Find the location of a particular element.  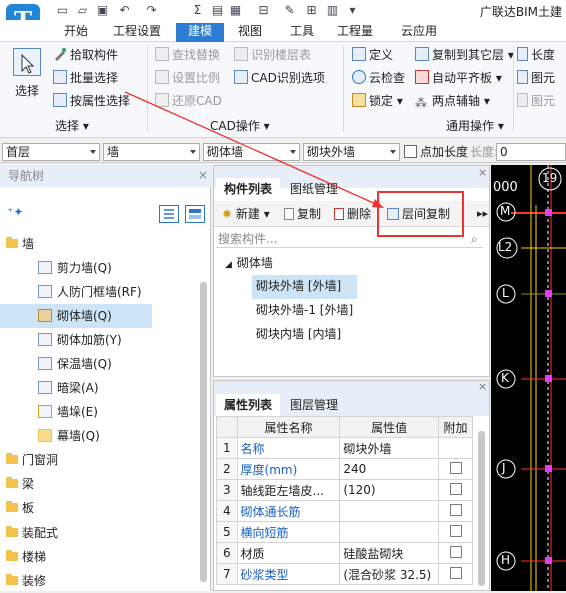

tab-layer-management: 图层管理 is located at coordinates (314, 405).